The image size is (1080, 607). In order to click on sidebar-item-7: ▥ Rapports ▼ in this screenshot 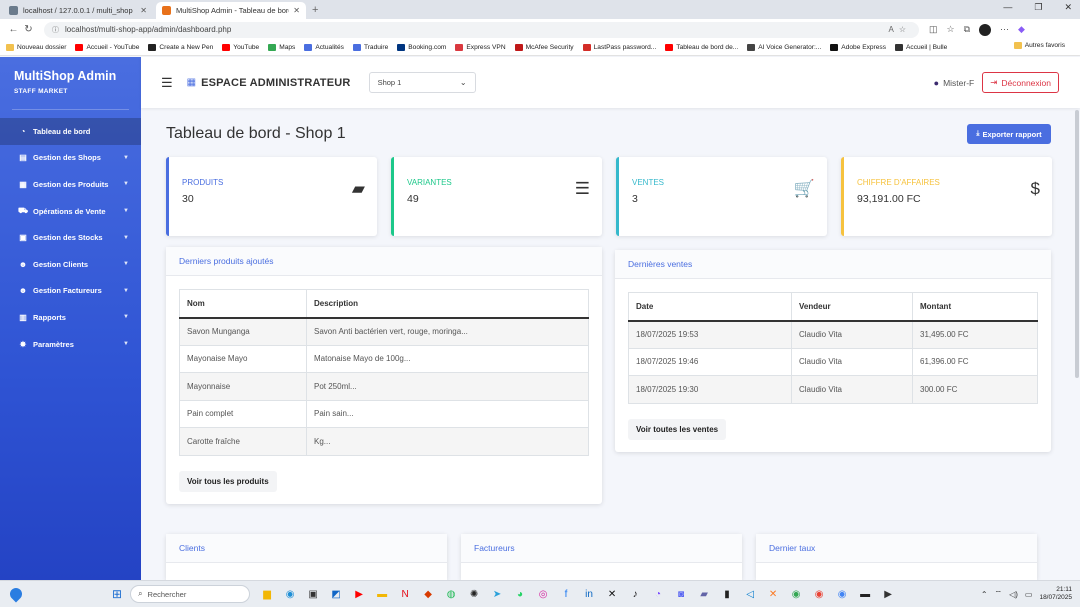, I will do `click(70, 317)`.